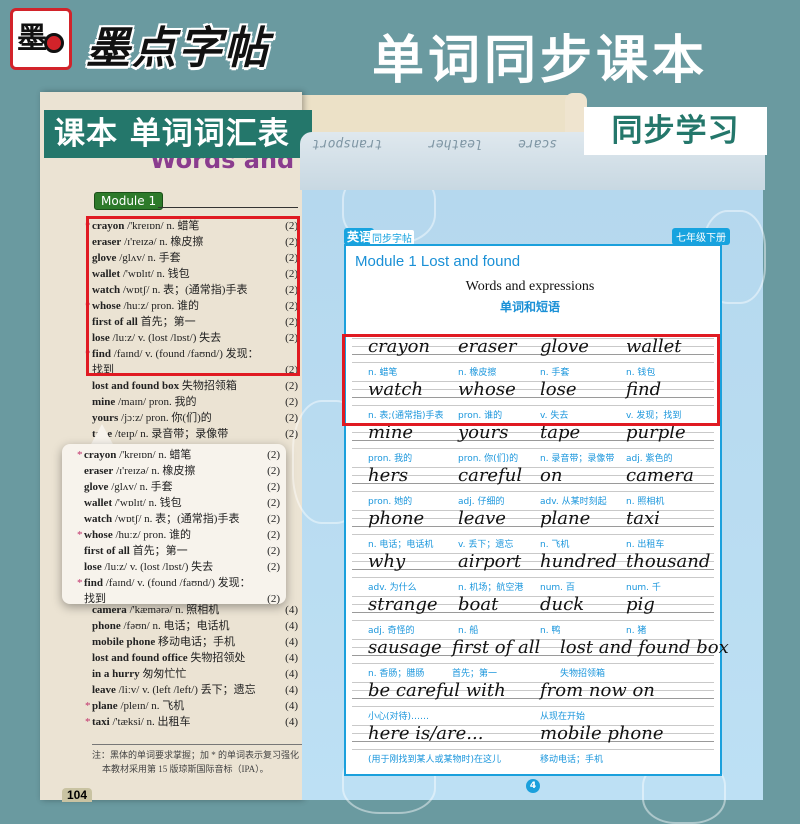  Describe the element at coordinates (165, 418) in the screenshot. I see `vocab-definition: /jɔːz/ pron. 你(们)的` at that location.